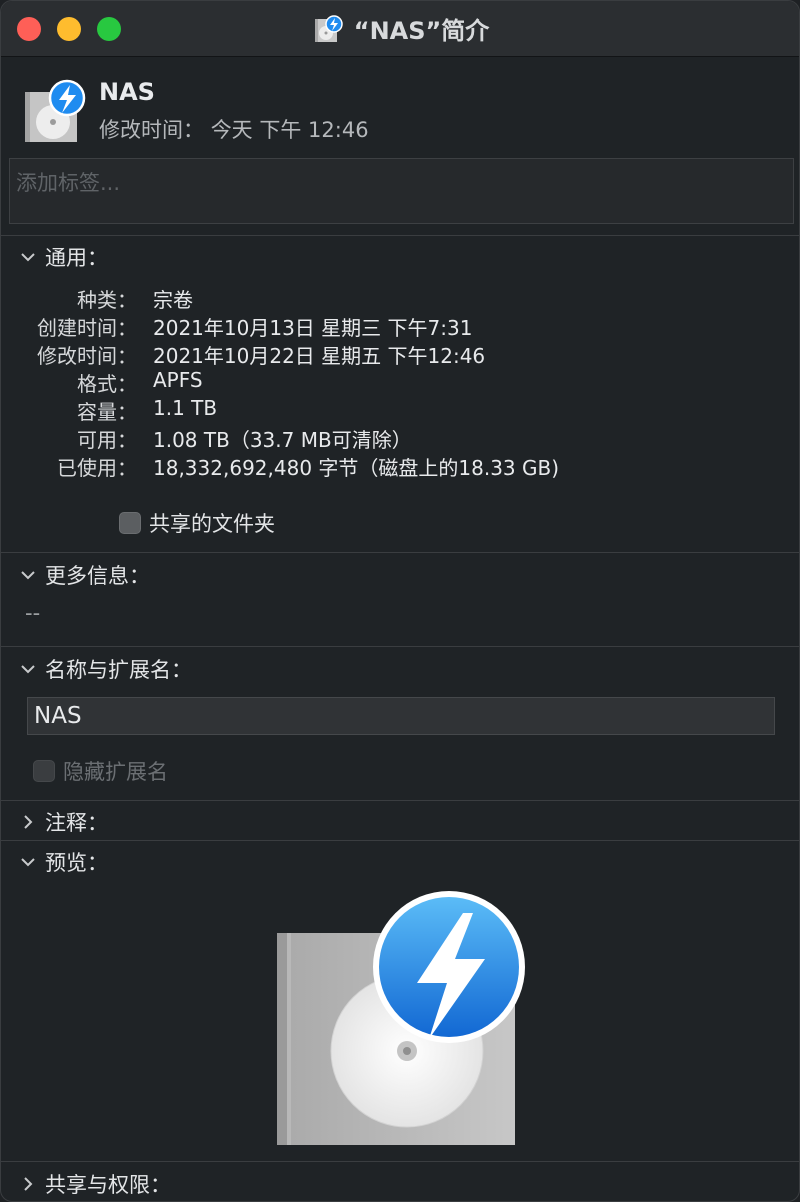  Describe the element at coordinates (55, 110) in the screenshot. I see `dmg-volume-icon` at that location.